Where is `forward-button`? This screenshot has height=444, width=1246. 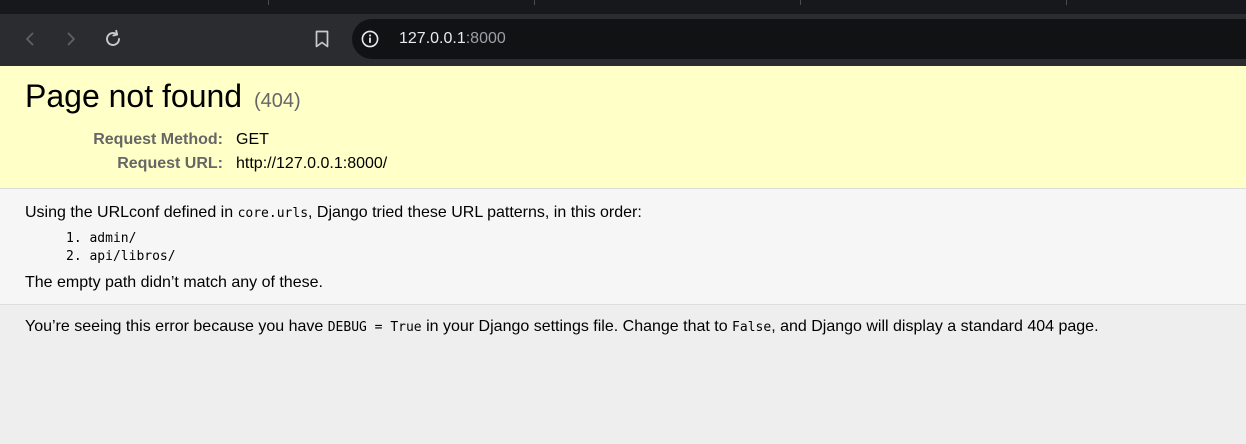
forward-button is located at coordinates (71, 39).